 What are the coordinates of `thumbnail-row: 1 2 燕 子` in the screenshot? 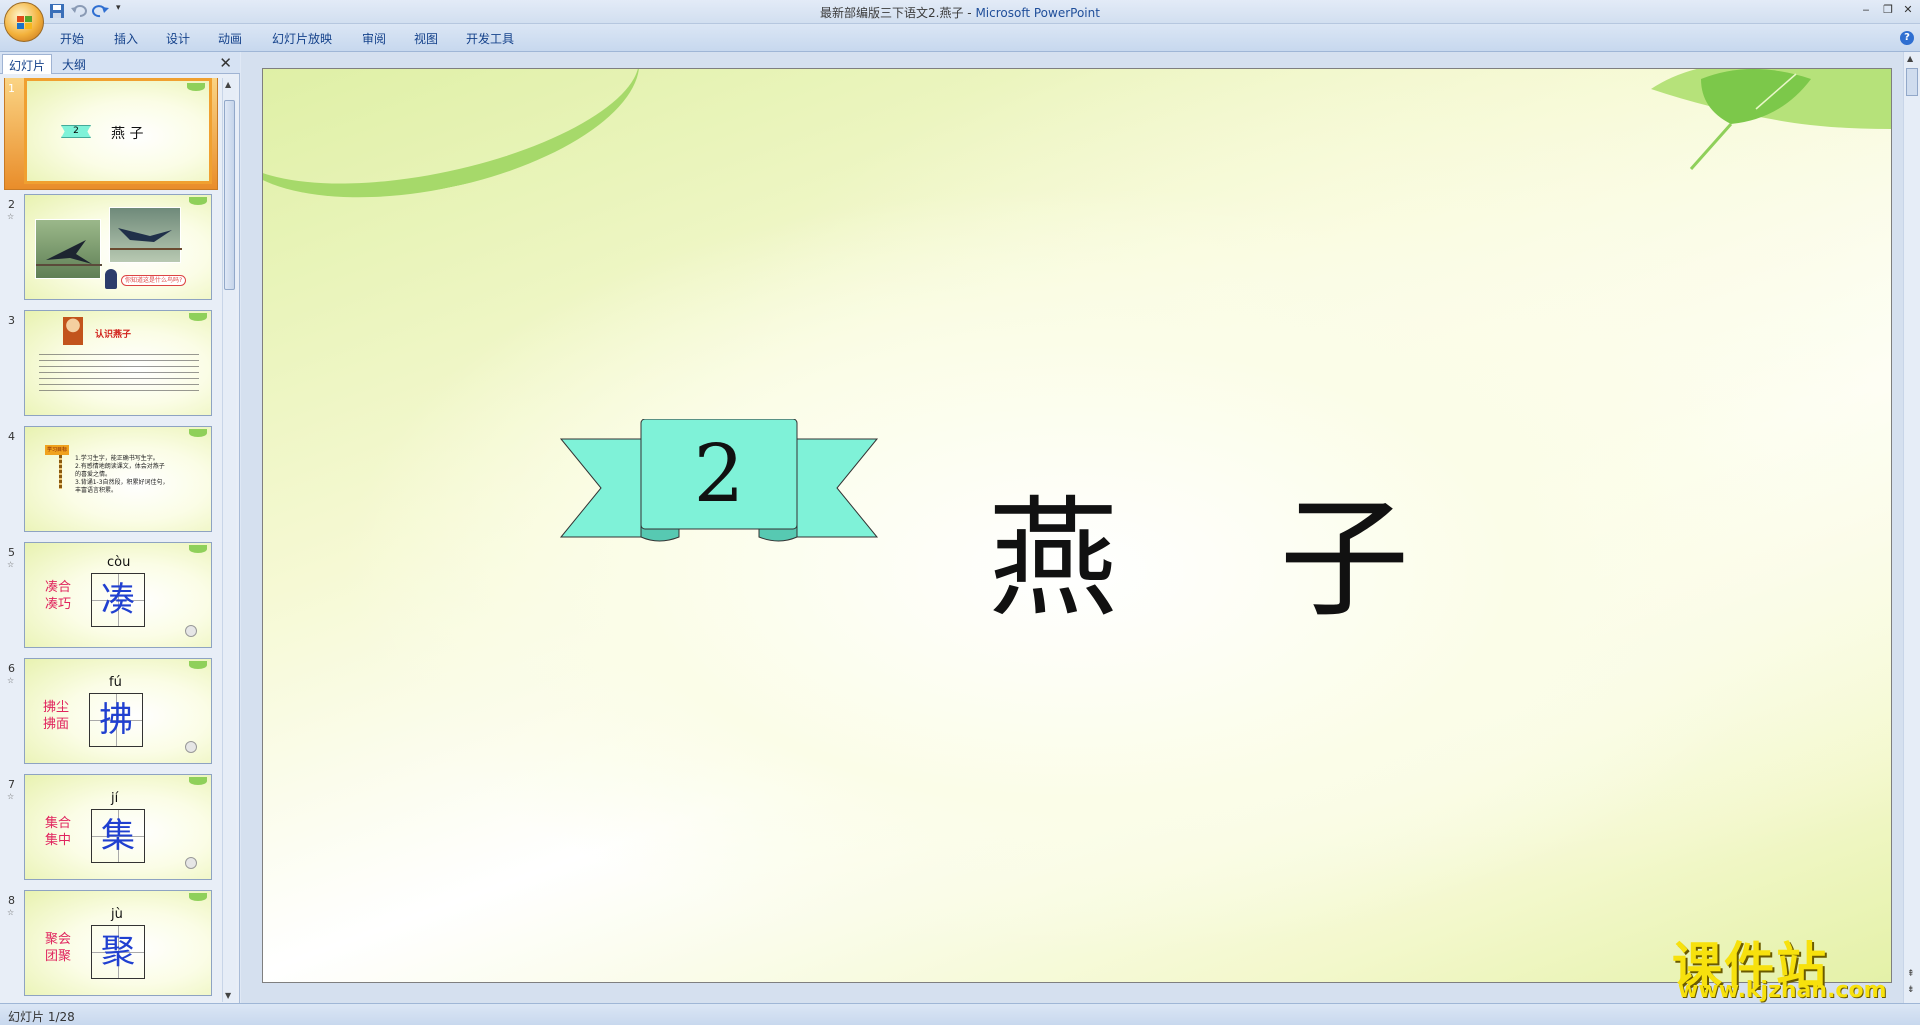 It's located at (110, 134).